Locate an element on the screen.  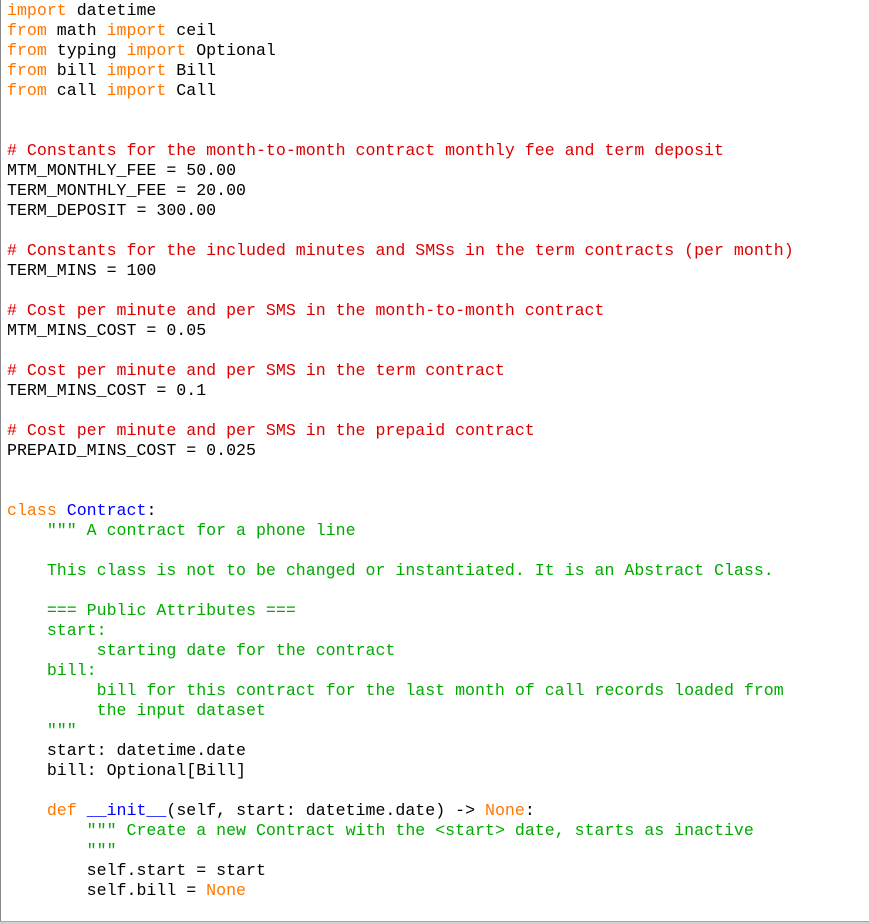
string-token: starting date for the contract is located at coordinates (201, 650).